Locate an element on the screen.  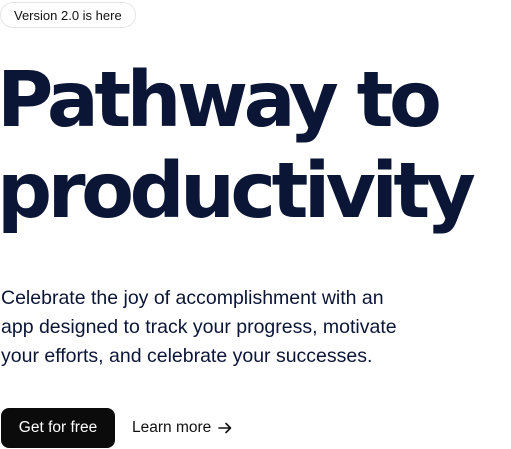
version-badge: Version 2.0 is here is located at coordinates (68, 15).